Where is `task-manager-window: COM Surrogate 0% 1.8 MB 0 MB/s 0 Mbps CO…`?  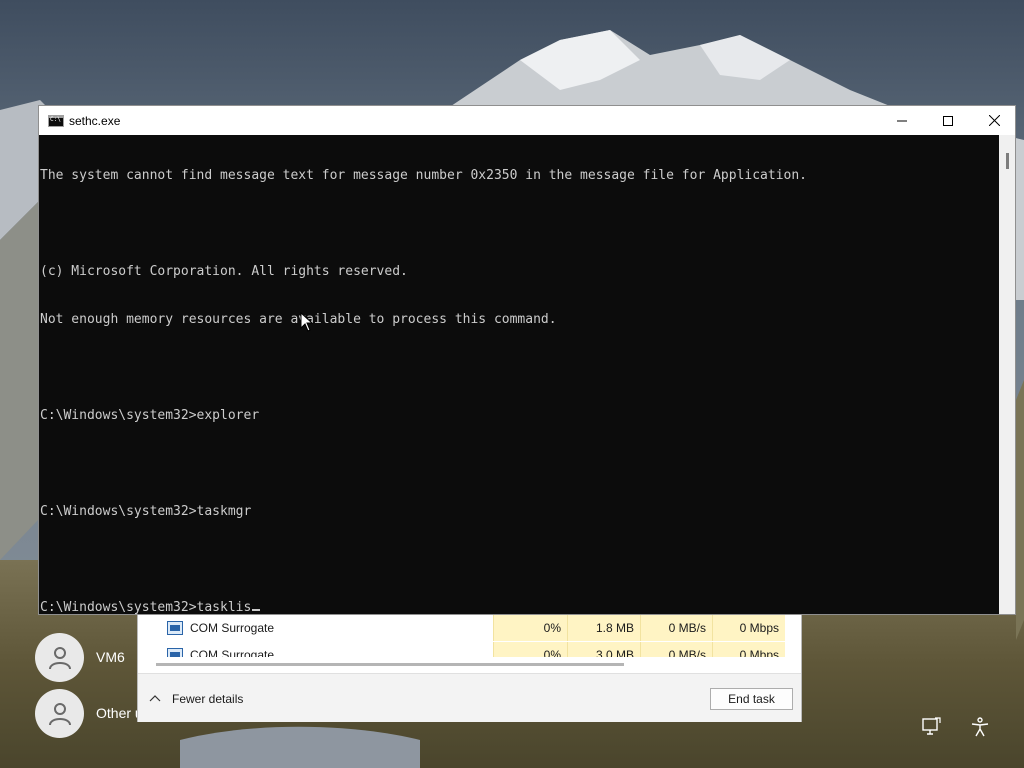
task-manager-window: COM Surrogate 0% 1.8 MB 0 MB/s 0 Mbps CO… is located at coordinates (469, 661).